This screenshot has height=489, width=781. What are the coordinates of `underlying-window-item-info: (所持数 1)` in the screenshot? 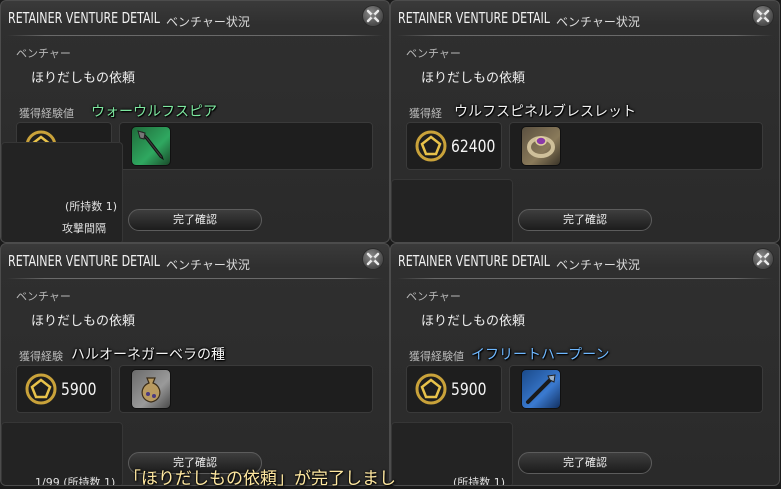 It's located at (452, 454).